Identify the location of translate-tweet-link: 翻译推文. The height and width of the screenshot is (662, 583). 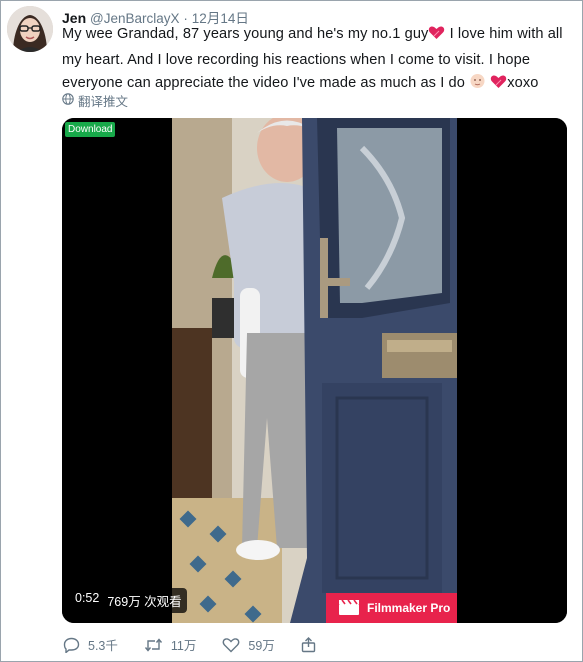
(95, 100).